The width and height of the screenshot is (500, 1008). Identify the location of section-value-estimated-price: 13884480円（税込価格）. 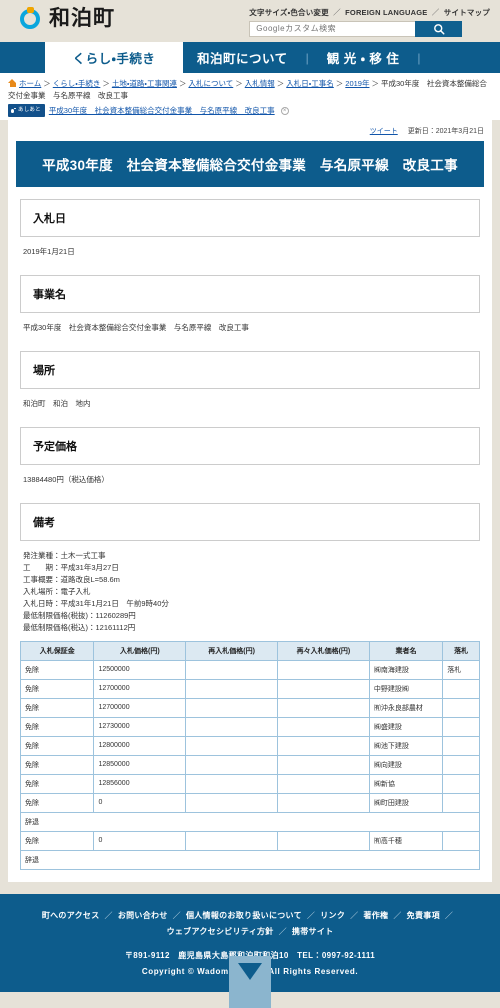
(66, 479).